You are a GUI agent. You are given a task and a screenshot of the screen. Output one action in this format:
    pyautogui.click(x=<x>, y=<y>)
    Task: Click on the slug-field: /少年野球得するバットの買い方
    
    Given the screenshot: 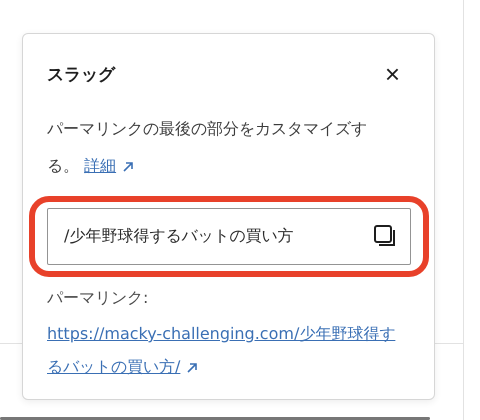 What is the action you would take?
    pyautogui.click(x=229, y=236)
    